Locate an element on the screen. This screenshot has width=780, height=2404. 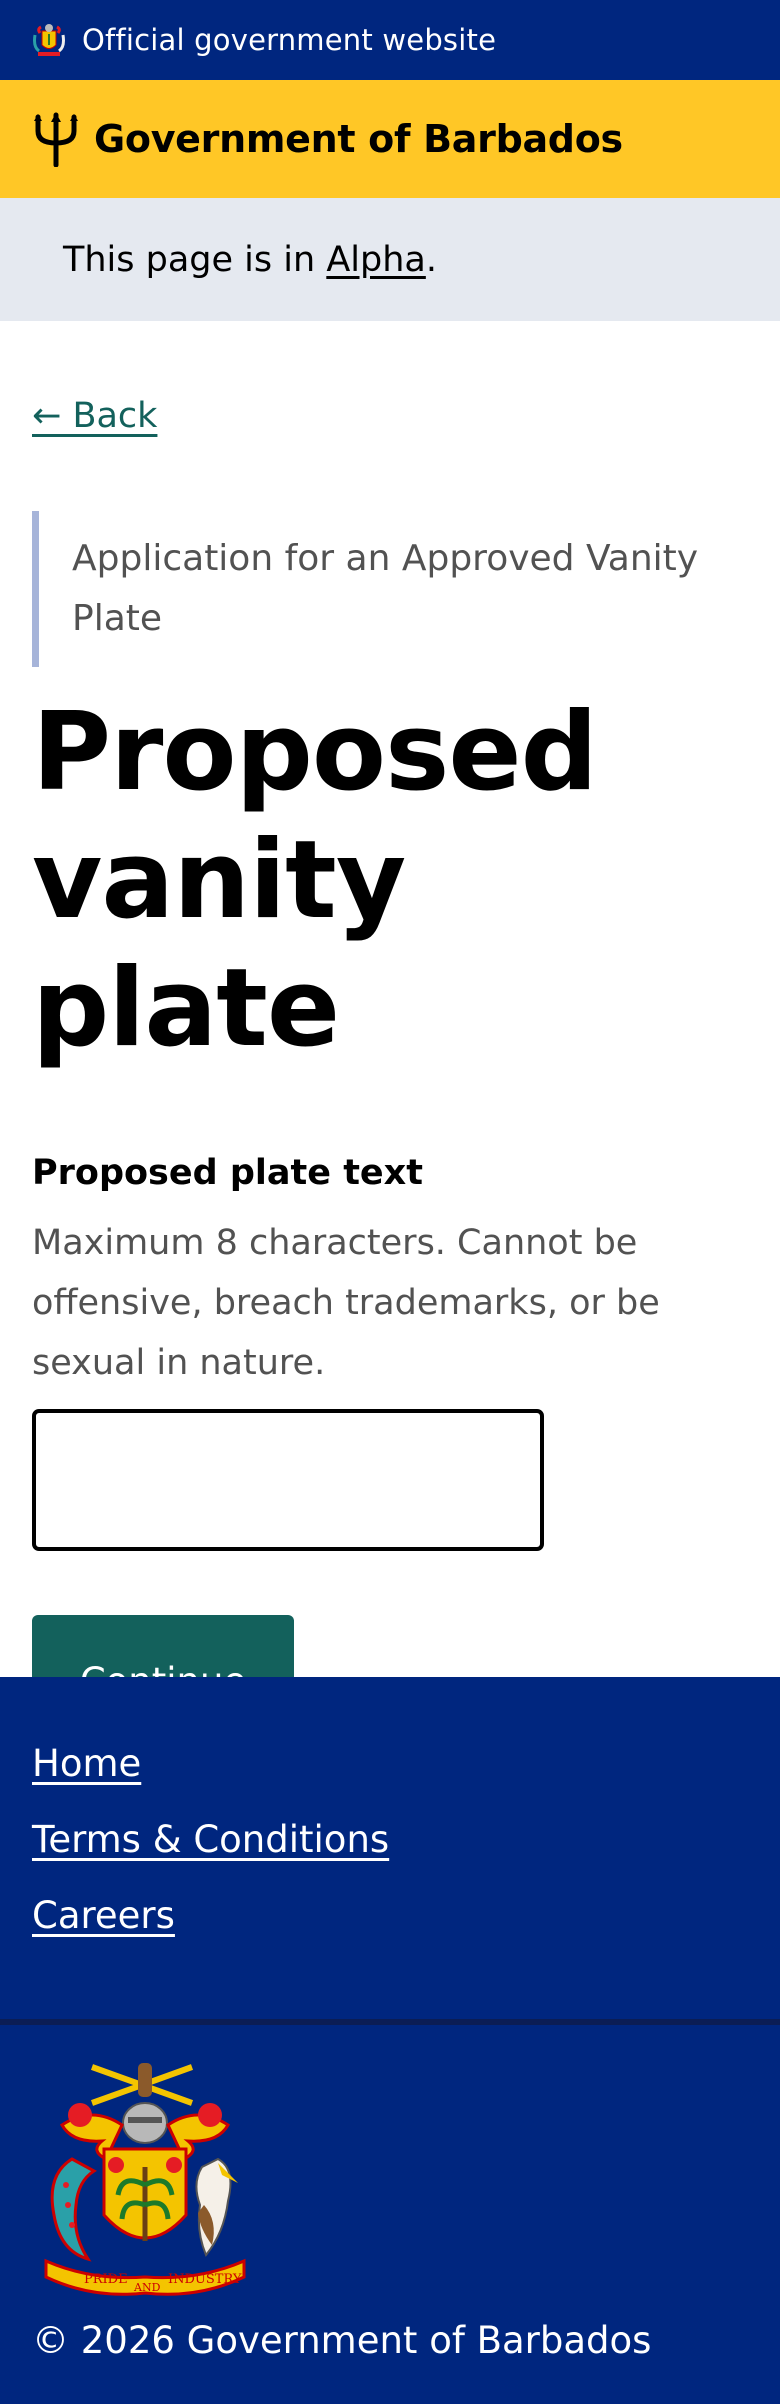
phase-link: Alpha is located at coordinates (376, 260).